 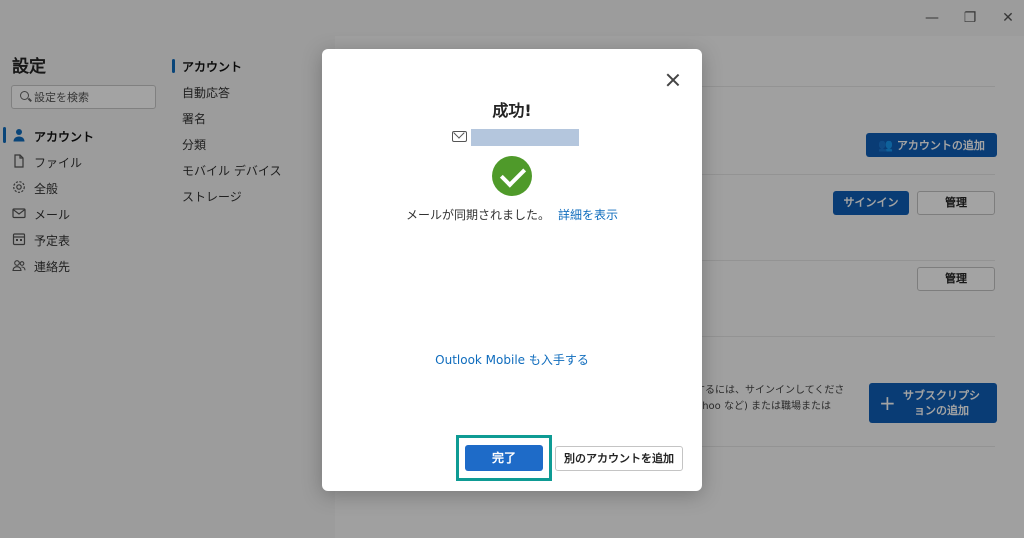 I want to click on redacted-email, so click(x=525, y=137).